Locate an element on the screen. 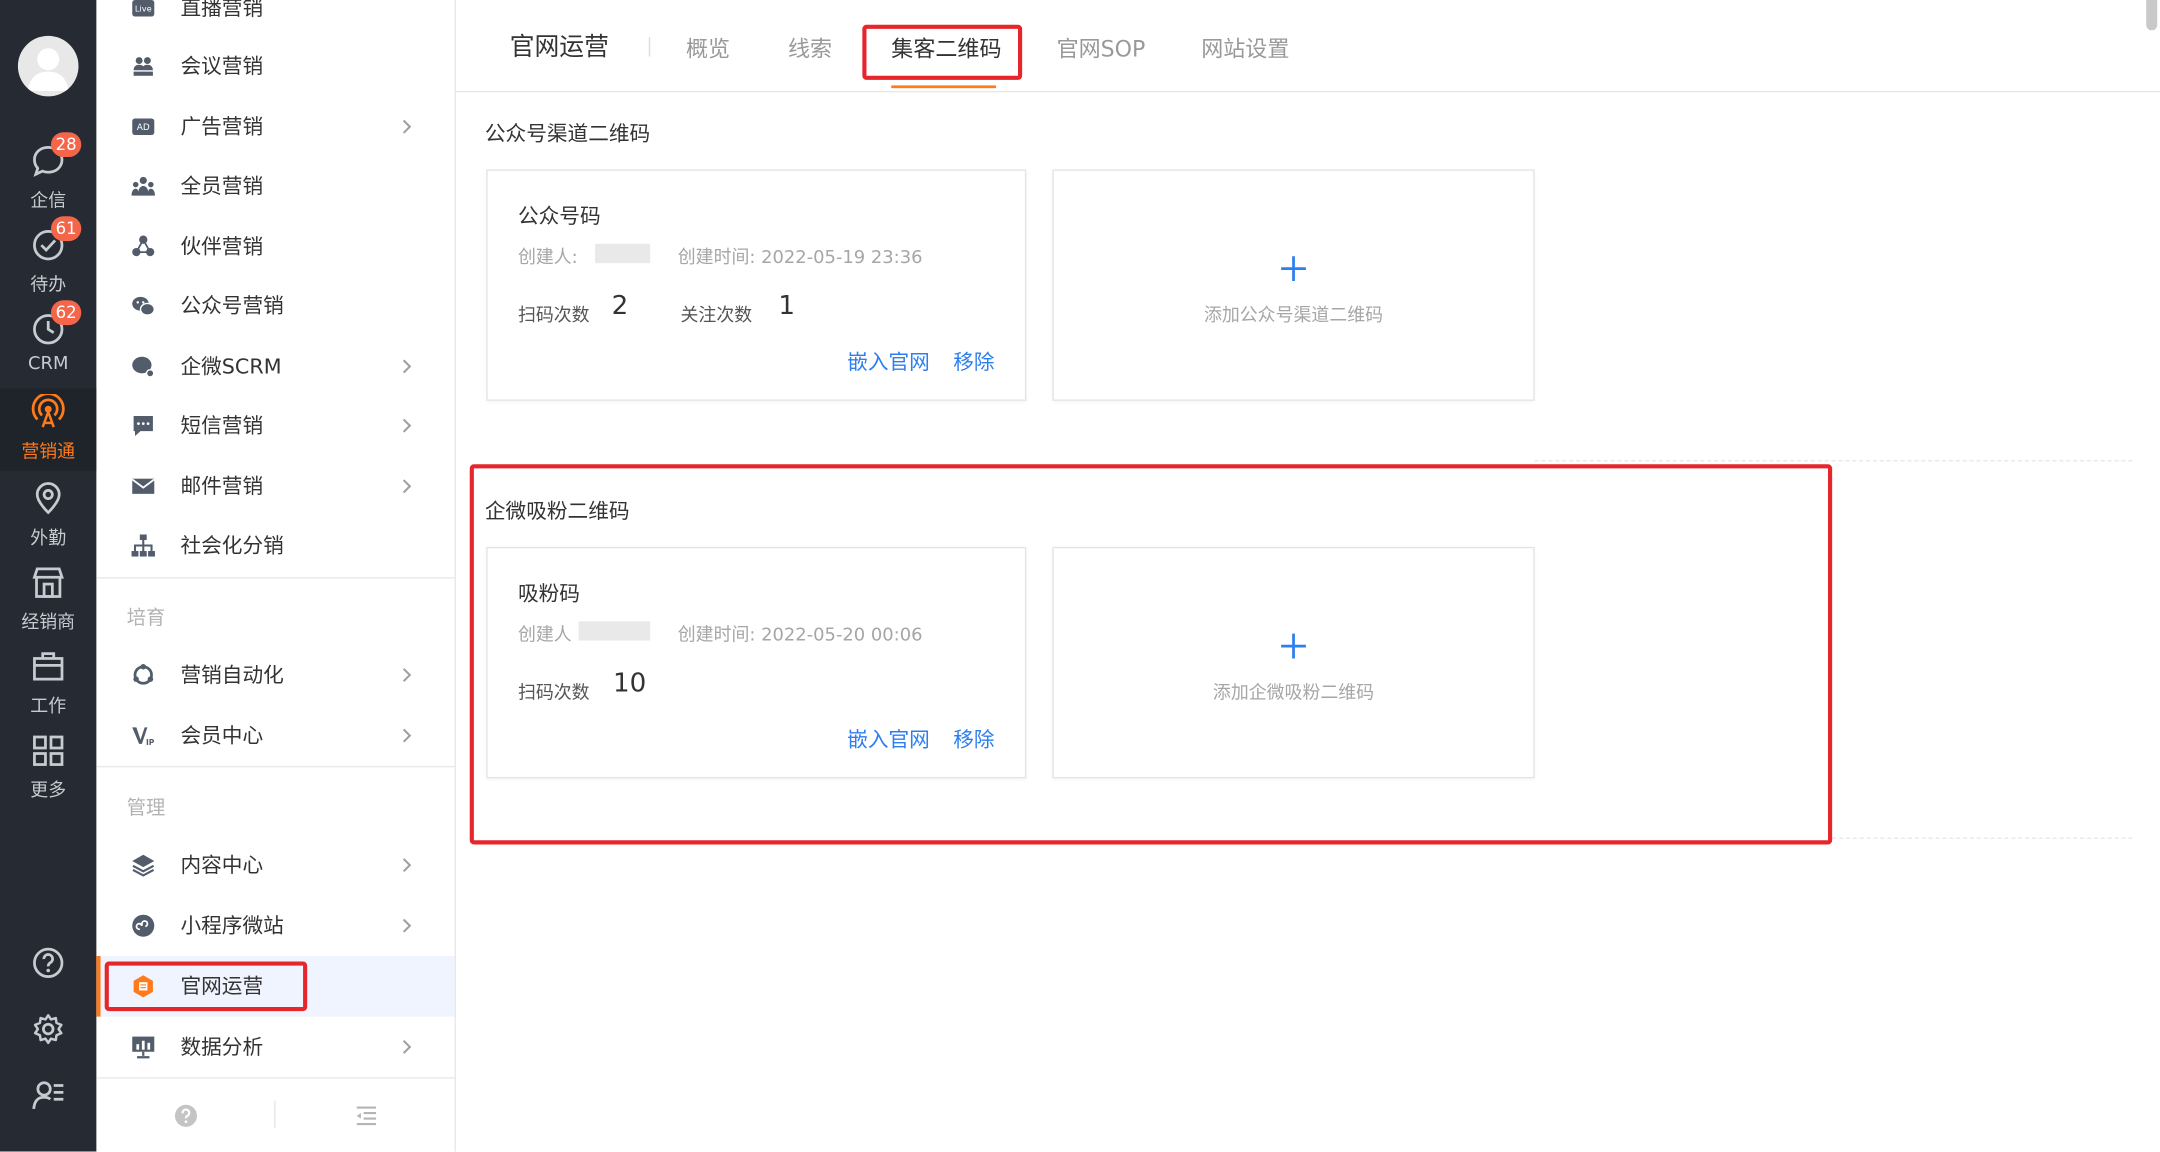 The height and width of the screenshot is (1152, 2160). menu-item-official-account: 公众号营销 is located at coordinates (275, 306).